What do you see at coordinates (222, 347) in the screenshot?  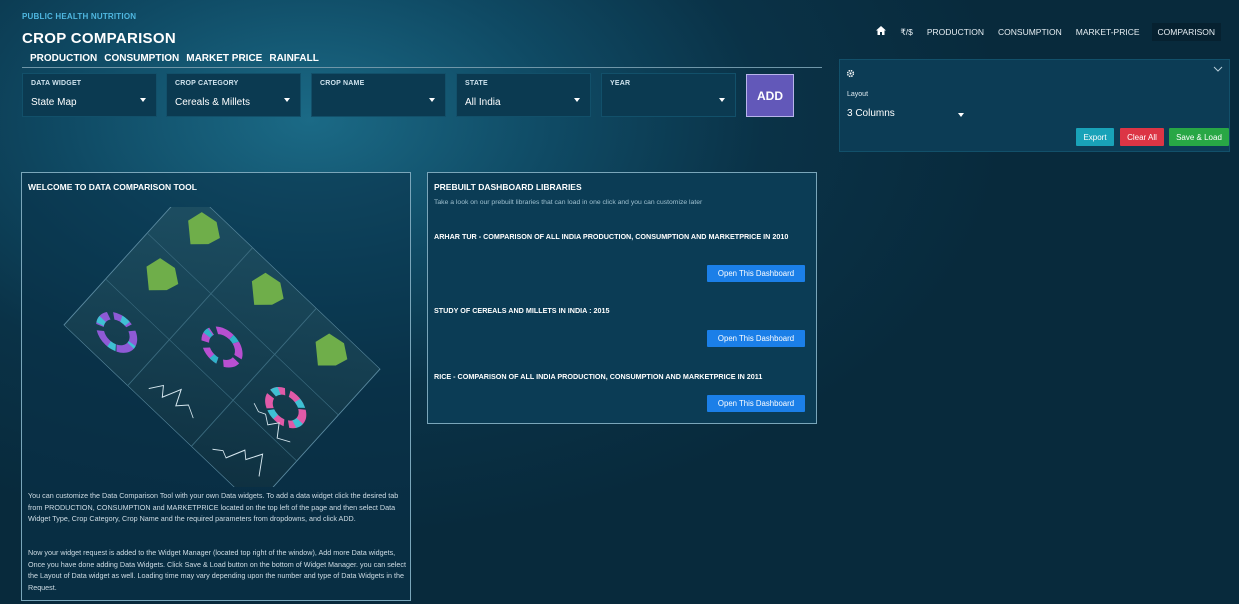 I see `dashboard-preview-illustration` at bounding box center [222, 347].